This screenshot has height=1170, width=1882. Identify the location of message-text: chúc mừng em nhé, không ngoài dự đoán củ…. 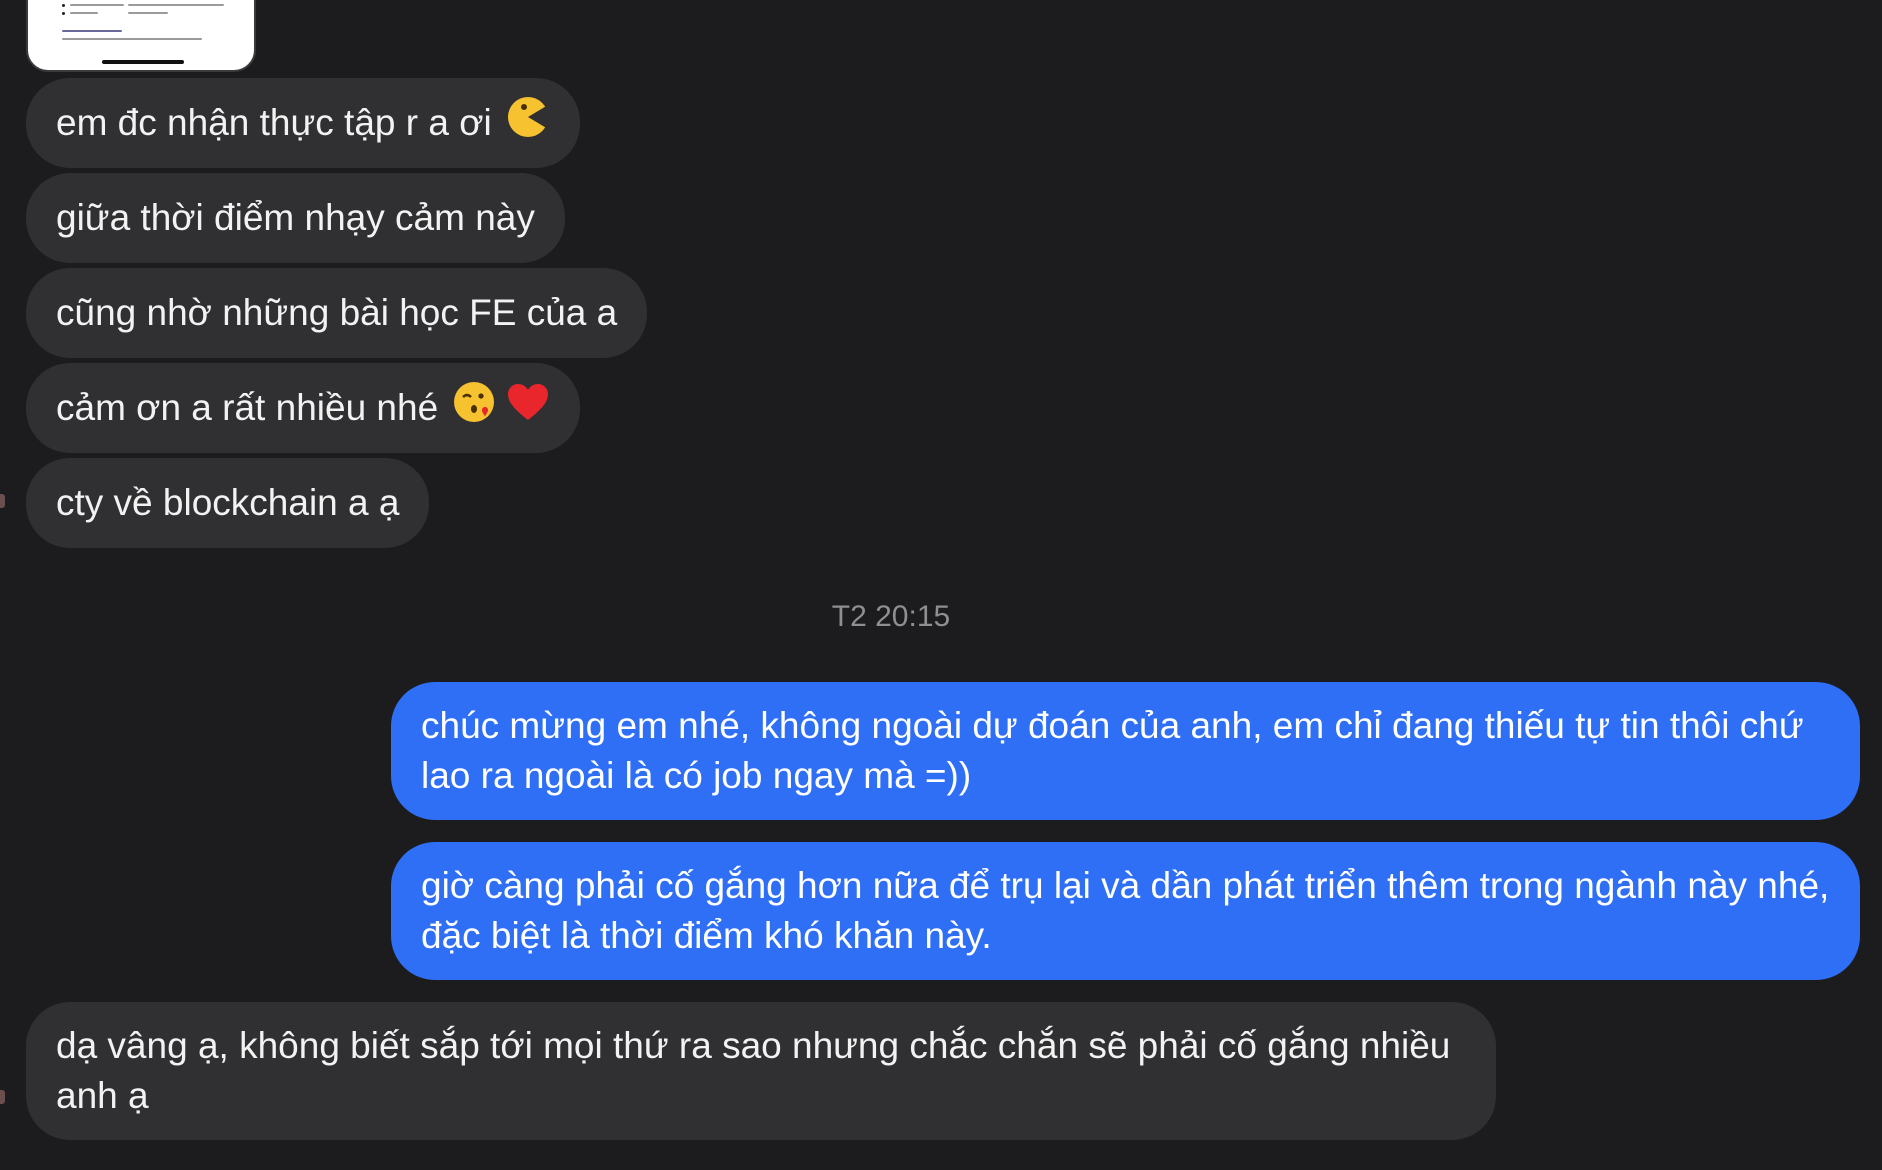
(1112, 750).